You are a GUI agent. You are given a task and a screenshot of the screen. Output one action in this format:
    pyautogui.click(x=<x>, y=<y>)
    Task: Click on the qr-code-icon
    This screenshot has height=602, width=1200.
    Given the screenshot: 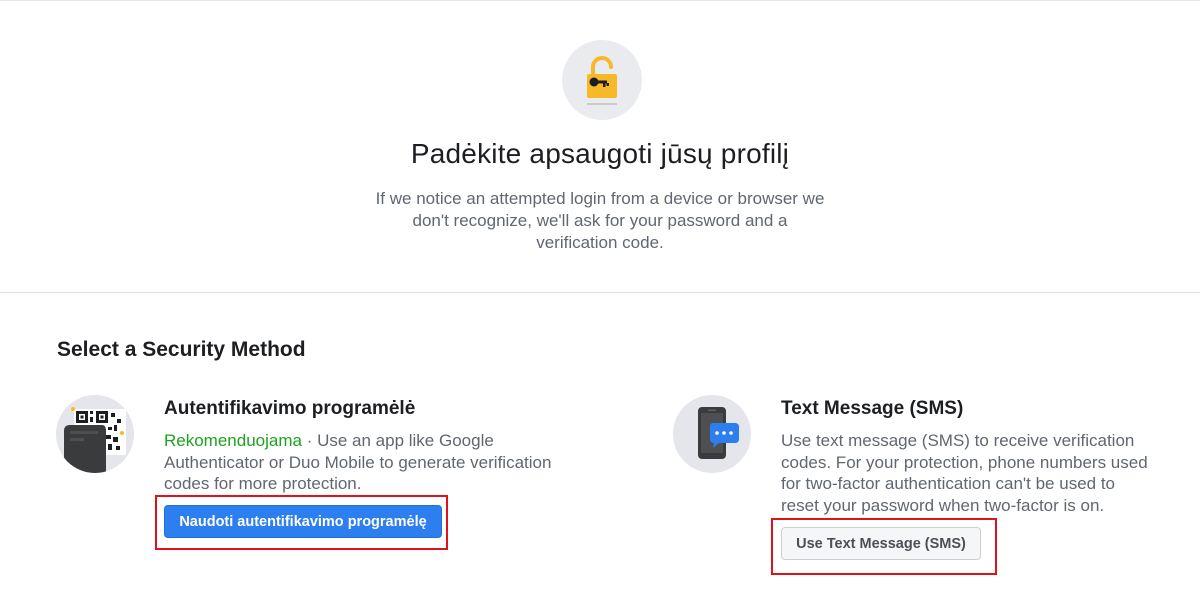 What is the action you would take?
    pyautogui.click(x=95, y=434)
    